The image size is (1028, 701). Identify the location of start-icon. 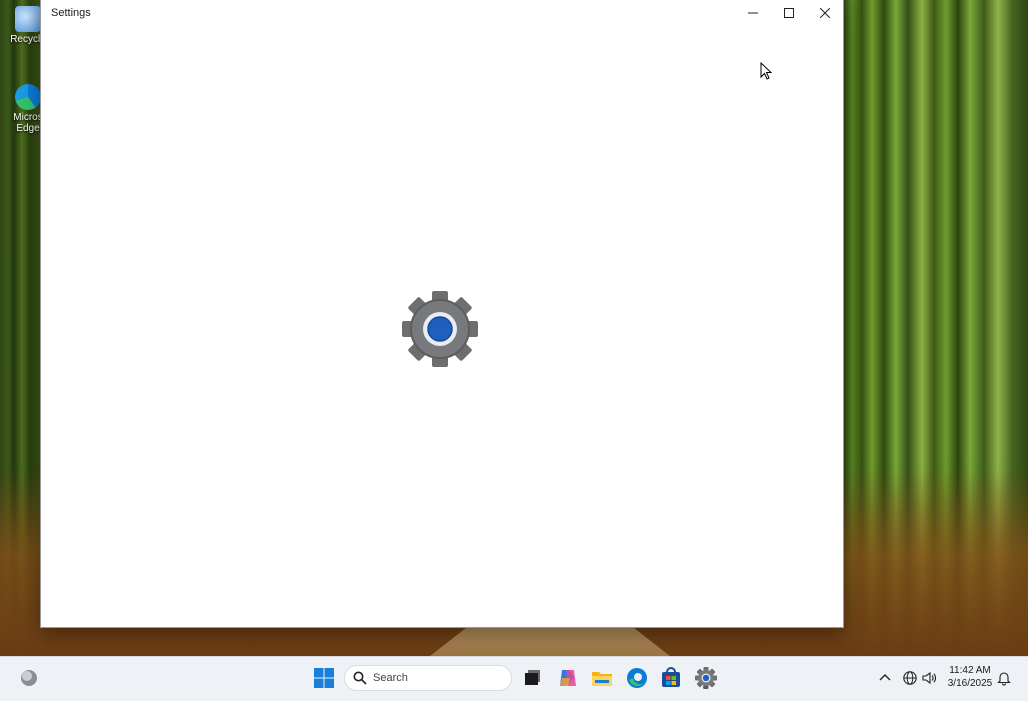
(324, 678).